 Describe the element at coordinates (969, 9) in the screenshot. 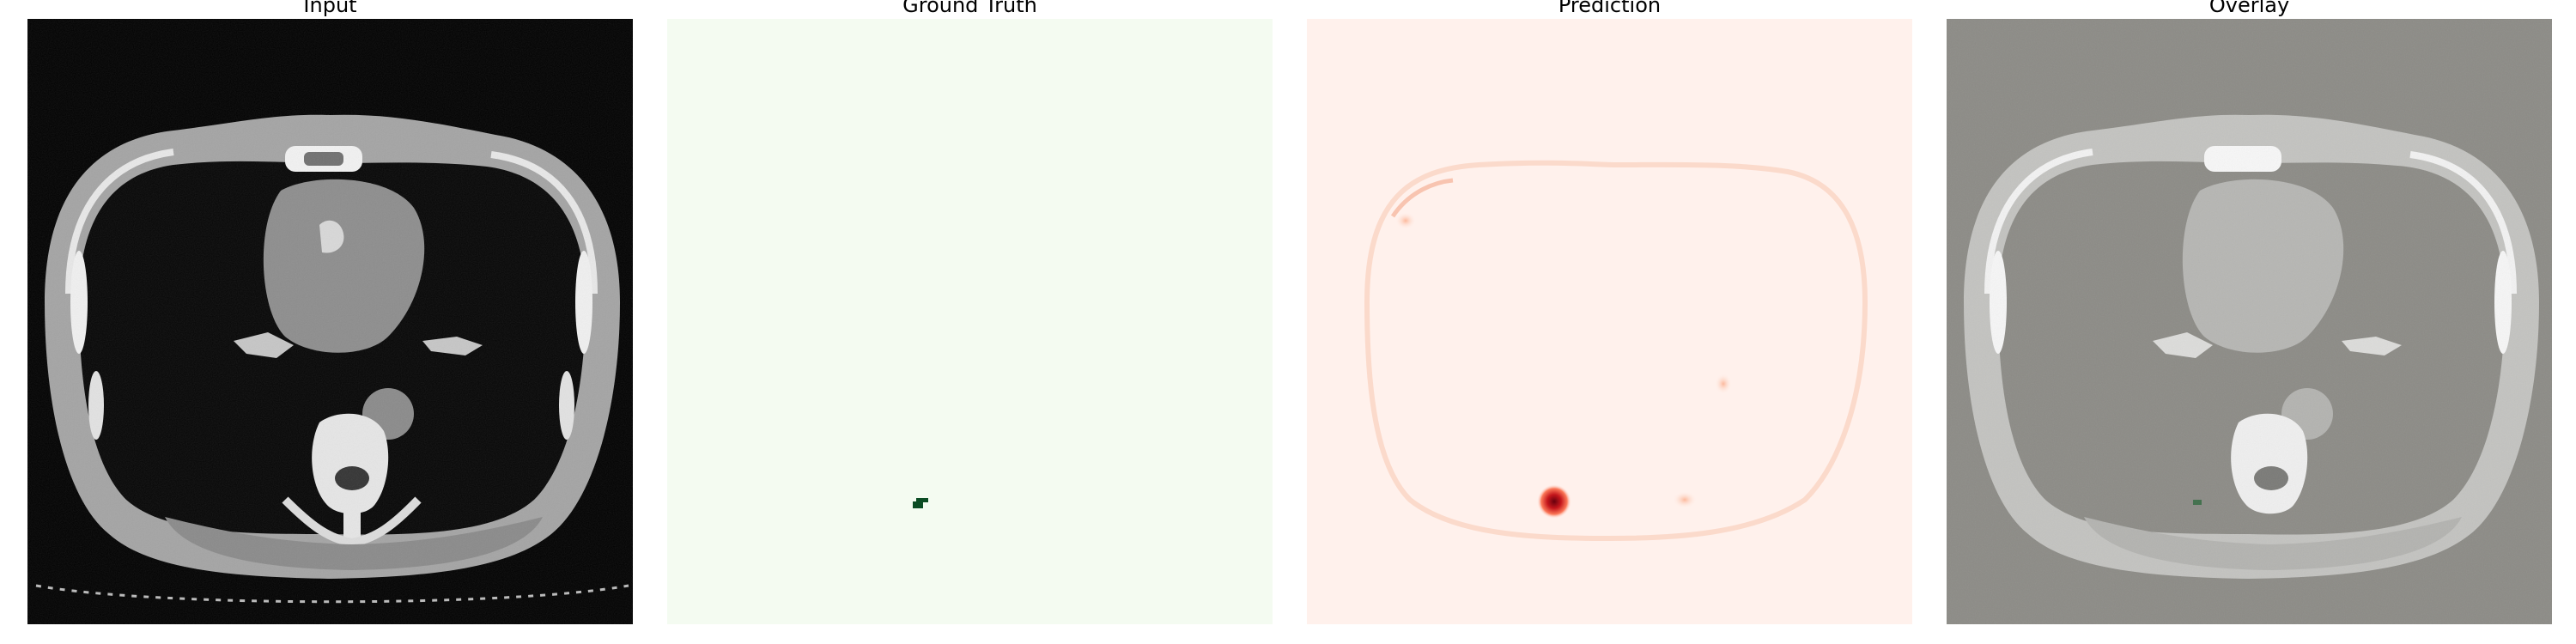

I see `ground-truth-panel-title: Ground Truth` at that location.